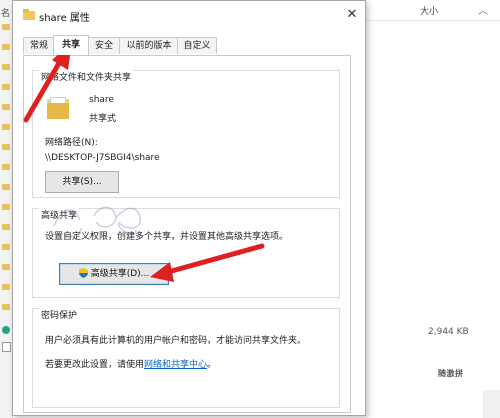 The height and width of the screenshot is (418, 500). Describe the element at coordinates (5, 12) in the screenshot. I see `name-column-header: 名` at that location.